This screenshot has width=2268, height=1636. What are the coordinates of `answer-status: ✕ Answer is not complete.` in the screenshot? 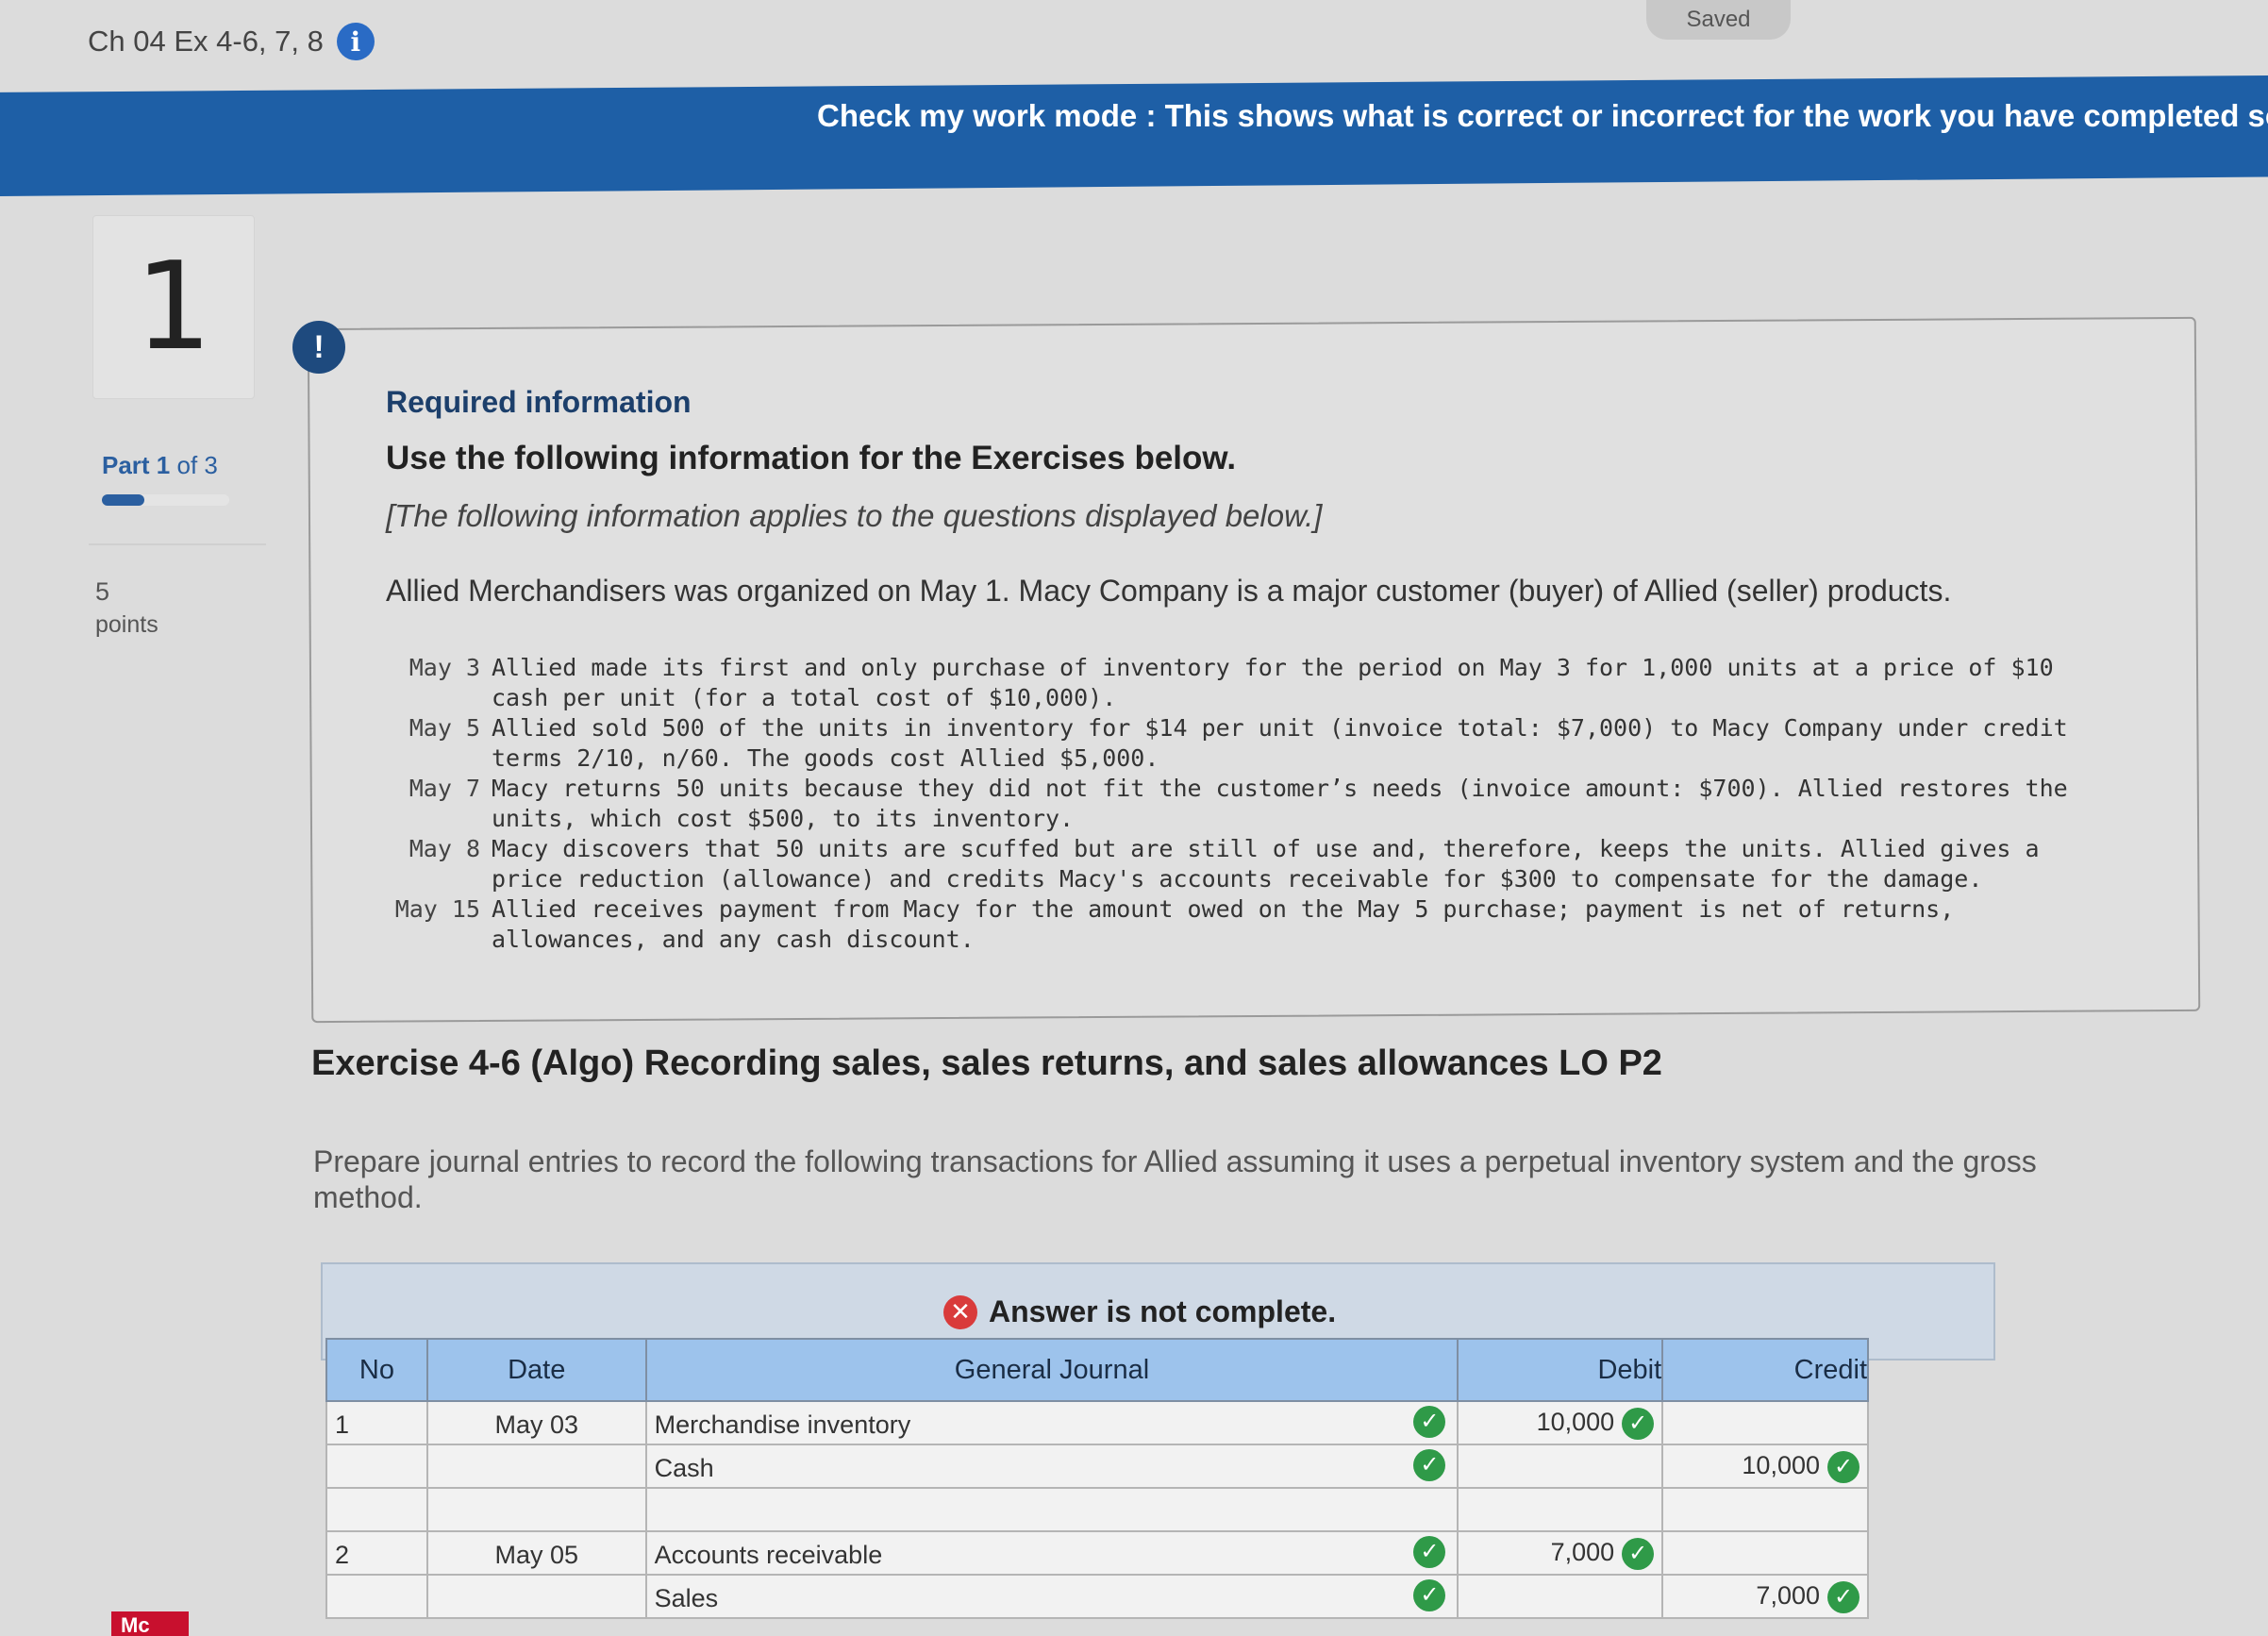 It's located at (1139, 1311).